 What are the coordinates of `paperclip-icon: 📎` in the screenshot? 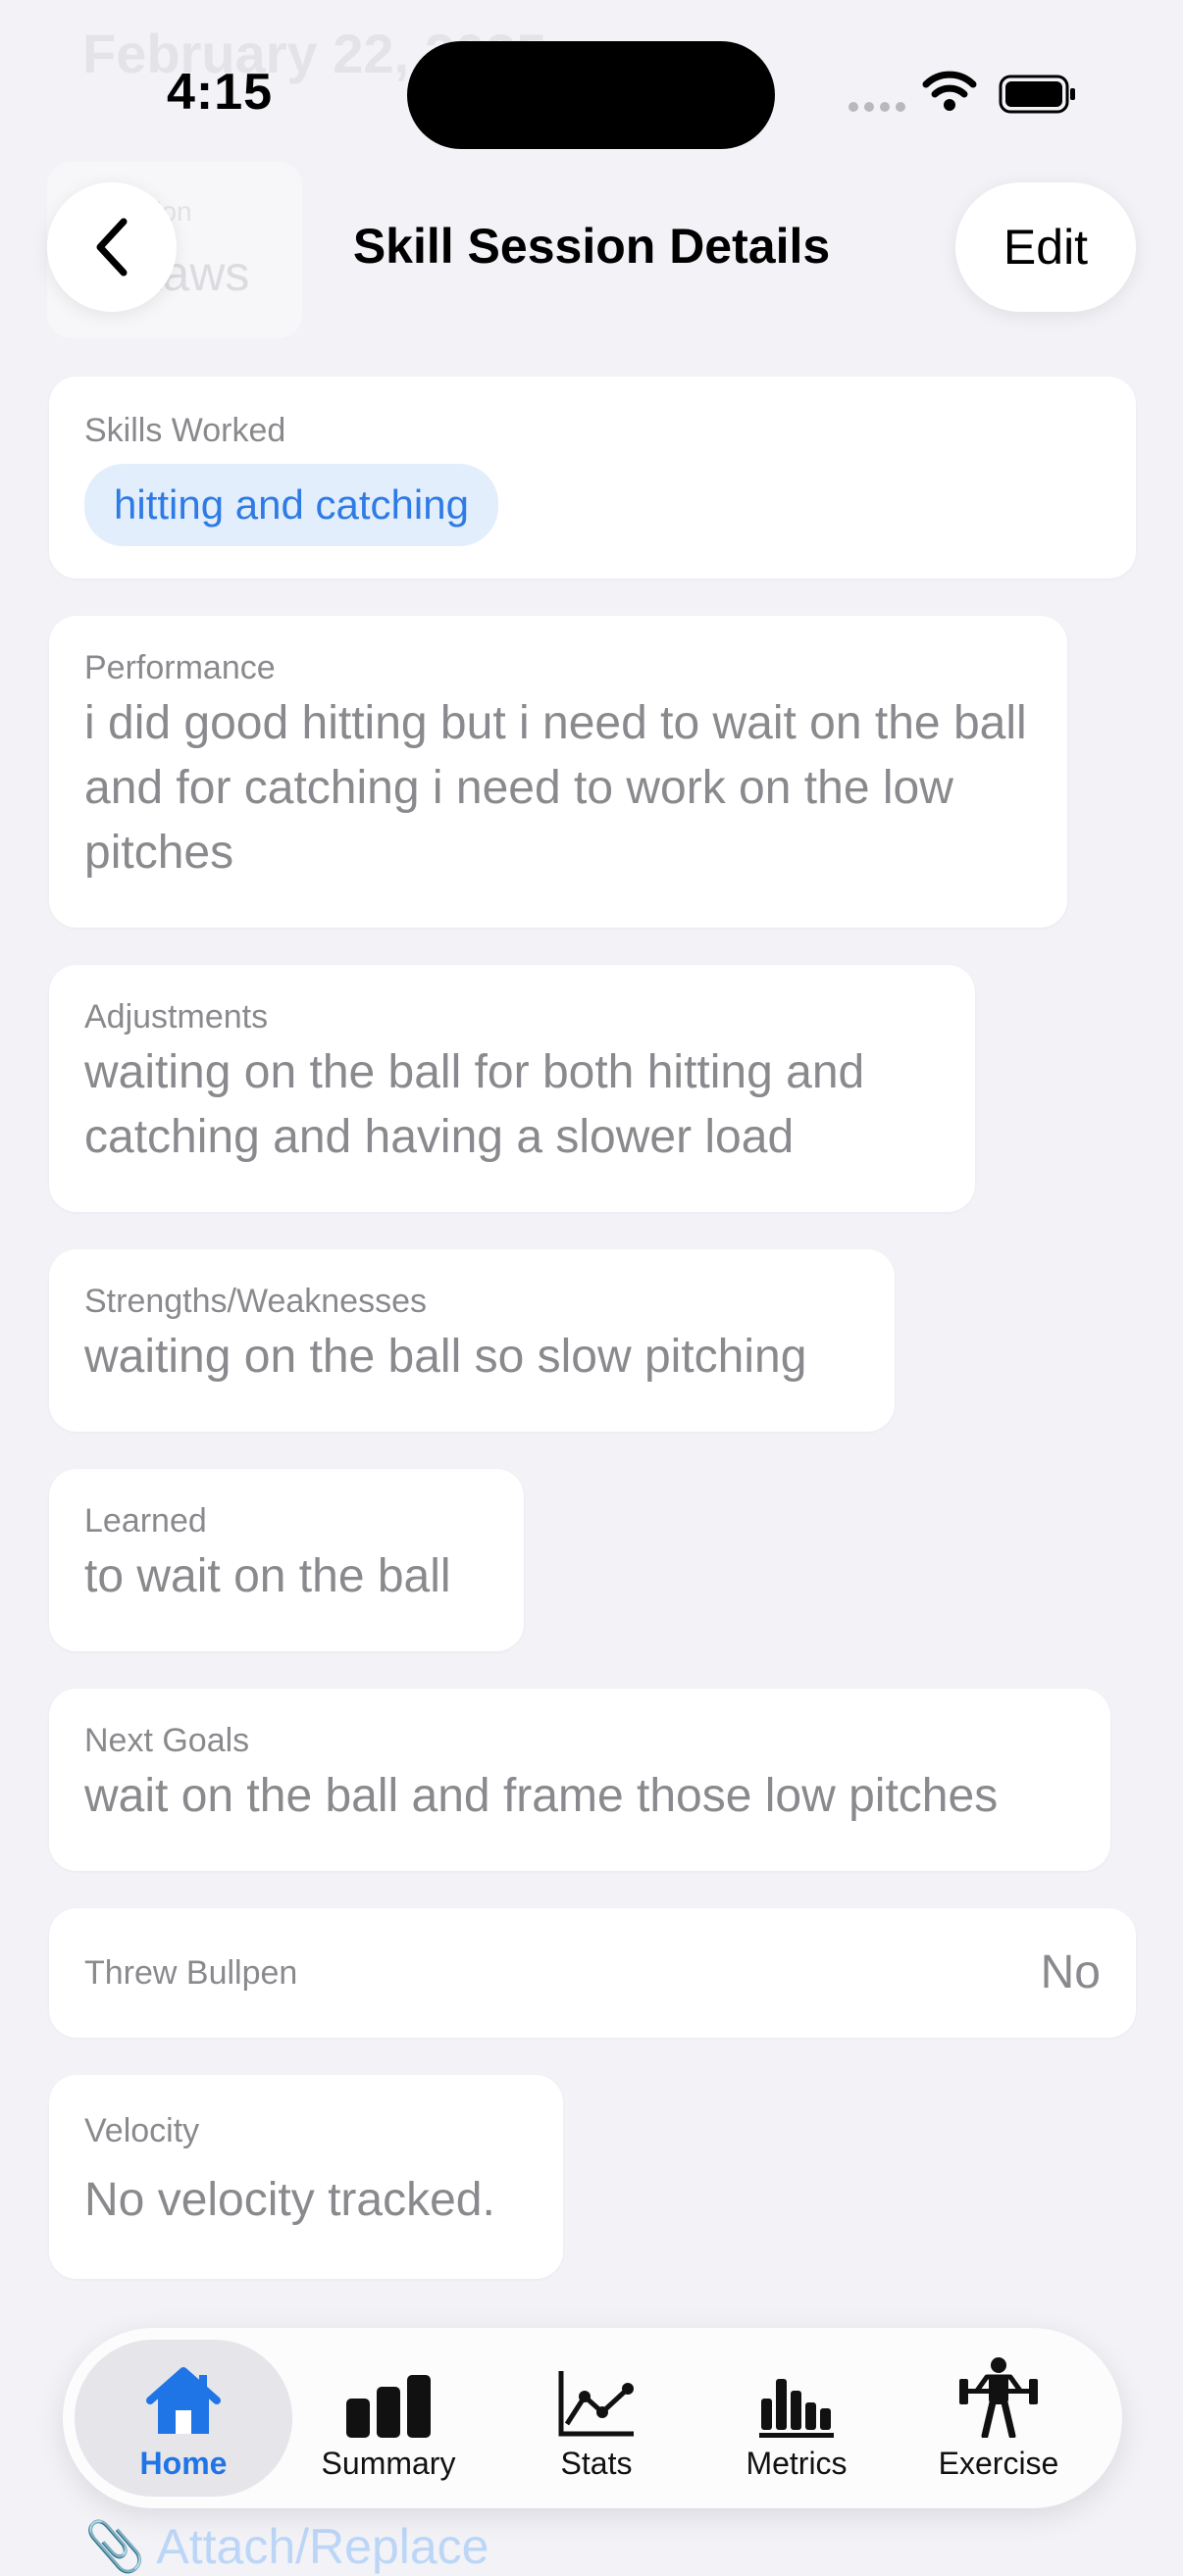 It's located at (115, 2547).